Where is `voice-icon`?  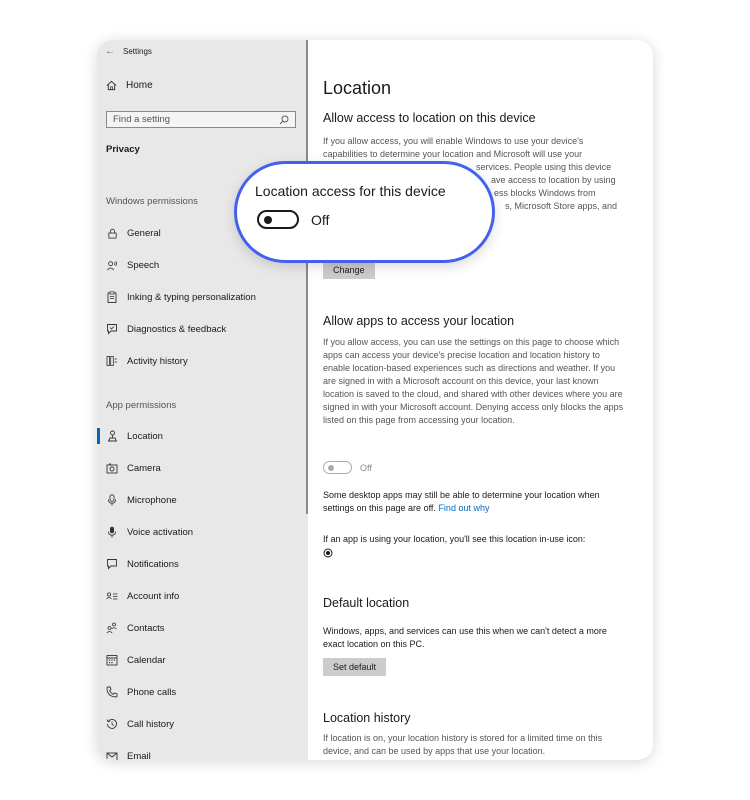
voice-icon is located at coordinates (112, 532).